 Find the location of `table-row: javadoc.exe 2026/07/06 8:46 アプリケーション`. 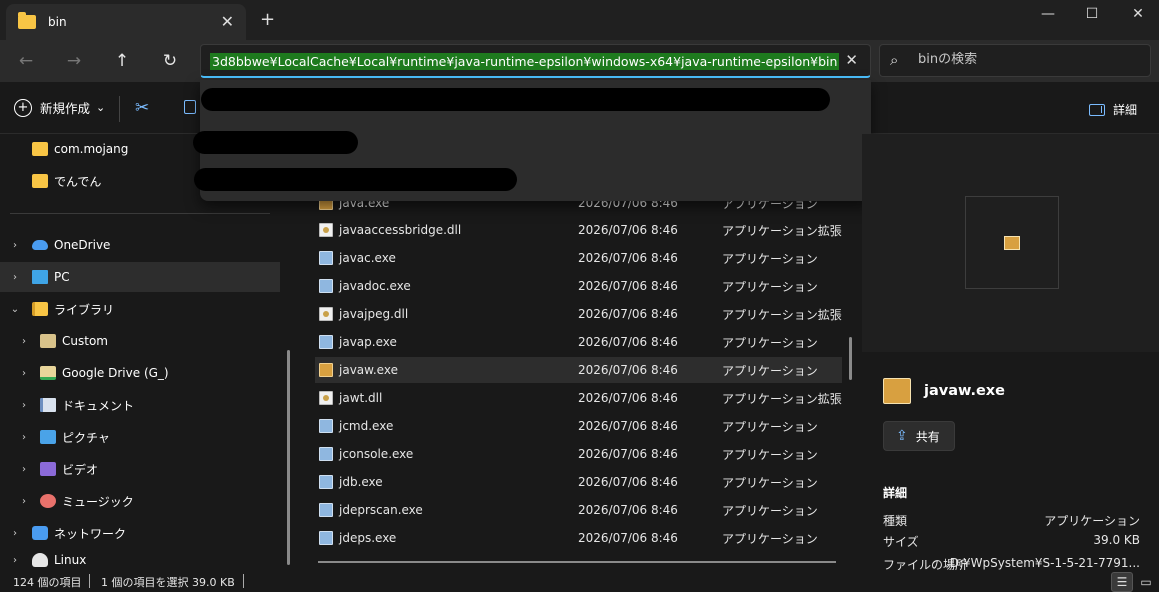

table-row: javadoc.exe 2026/07/06 8:46 アプリケーション is located at coordinates (578, 286).